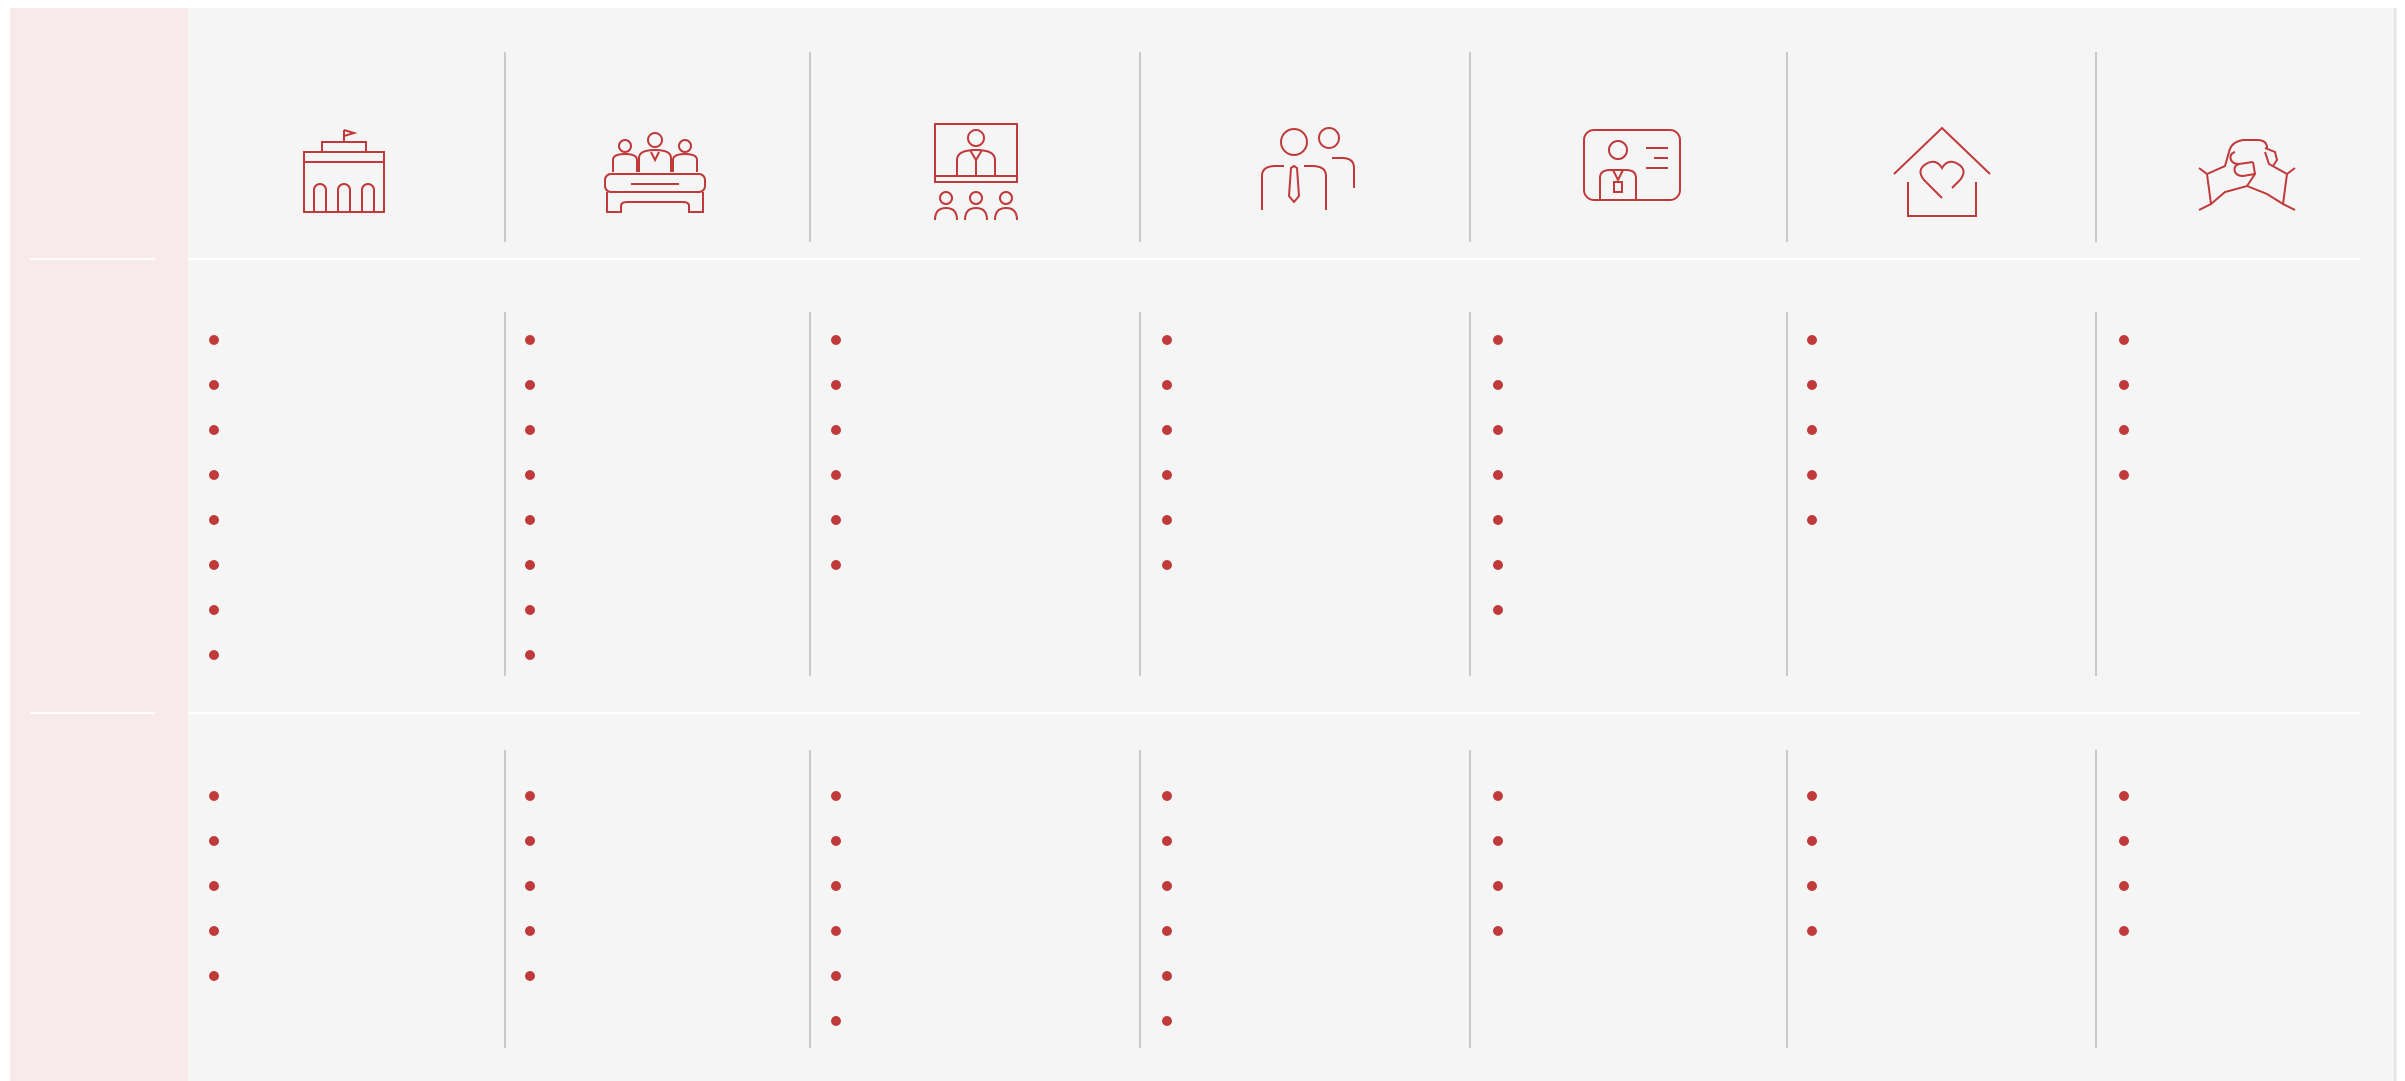 Image resolution: width=2405 pixels, height=1081 pixels. Describe the element at coordinates (1274, 713) in the screenshot. I see `row-divider` at that location.